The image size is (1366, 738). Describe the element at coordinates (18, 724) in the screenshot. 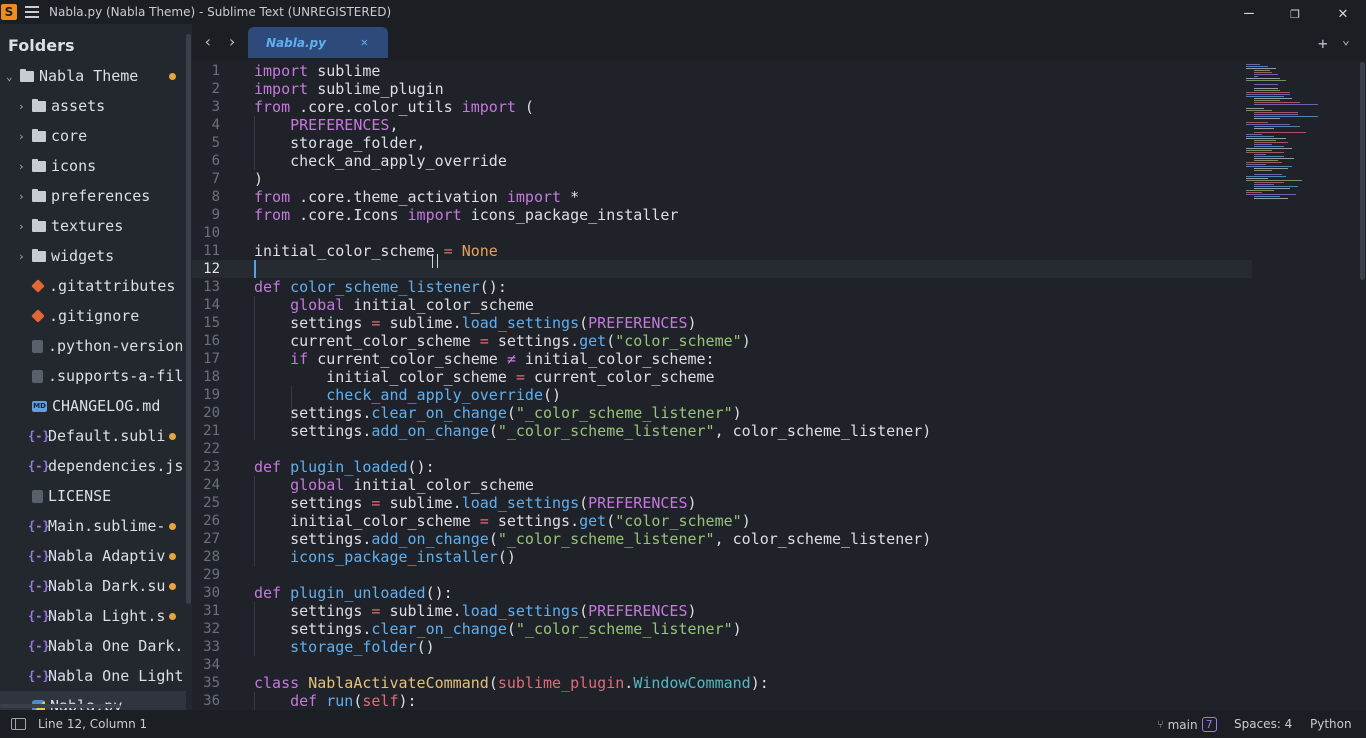

I see `panel-toggle-icon` at that location.